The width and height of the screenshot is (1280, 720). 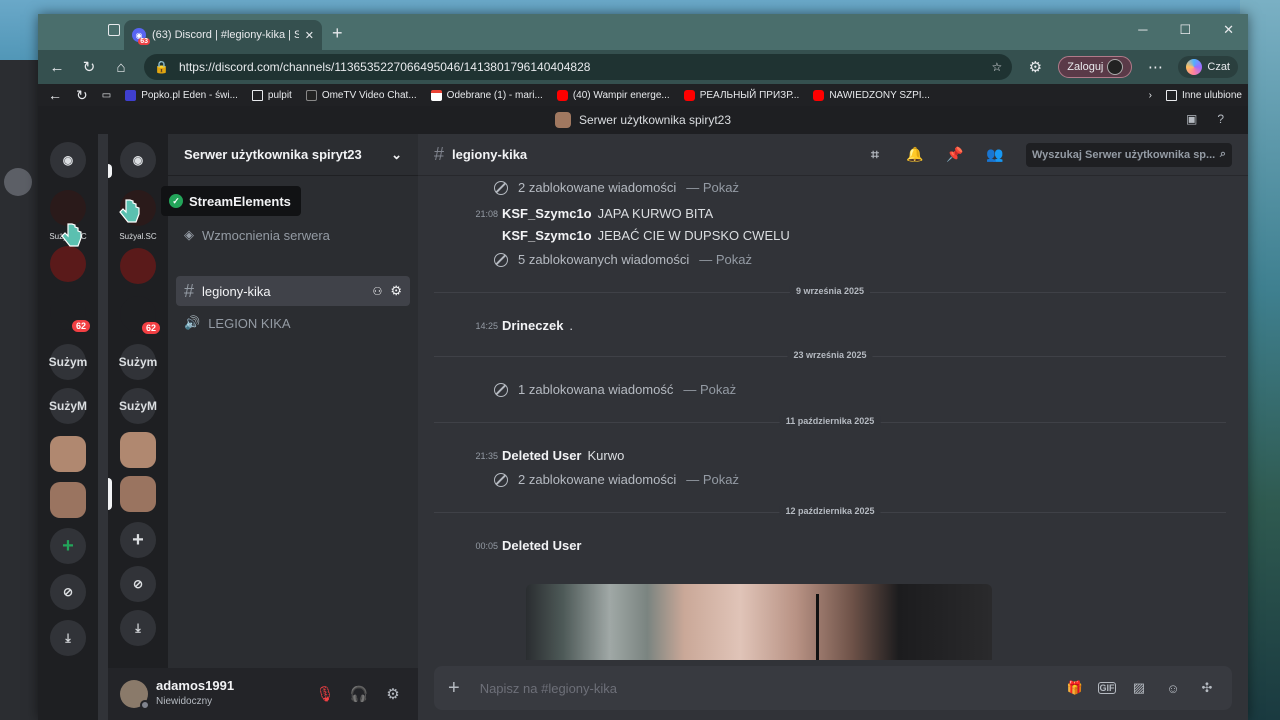 I want to click on close-tab-icon: ✕, so click(x=309, y=35).